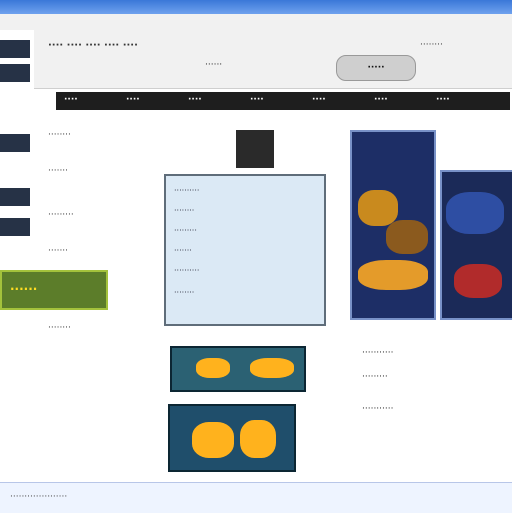 The width and height of the screenshot is (512, 513). Describe the element at coordinates (375, 377) in the screenshot. I see `right-line: ·········` at that location.